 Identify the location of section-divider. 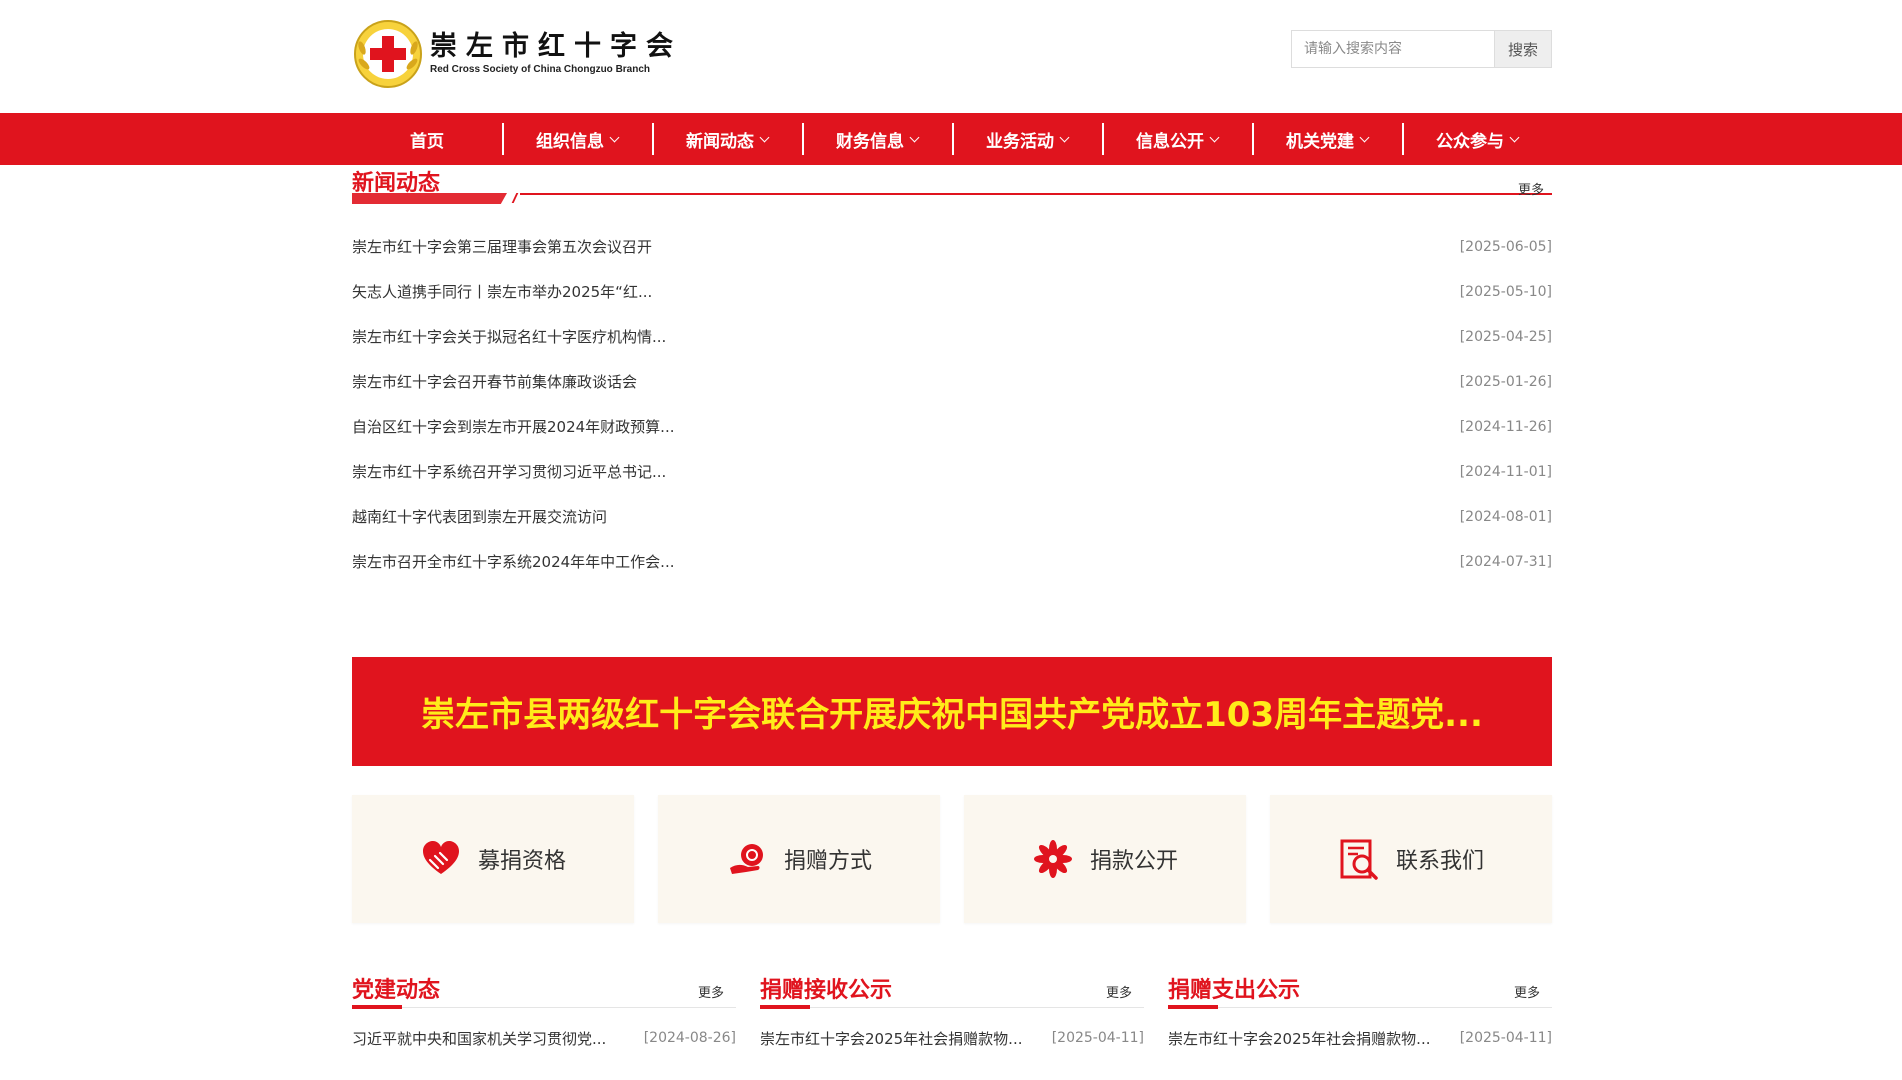
(1036, 194).